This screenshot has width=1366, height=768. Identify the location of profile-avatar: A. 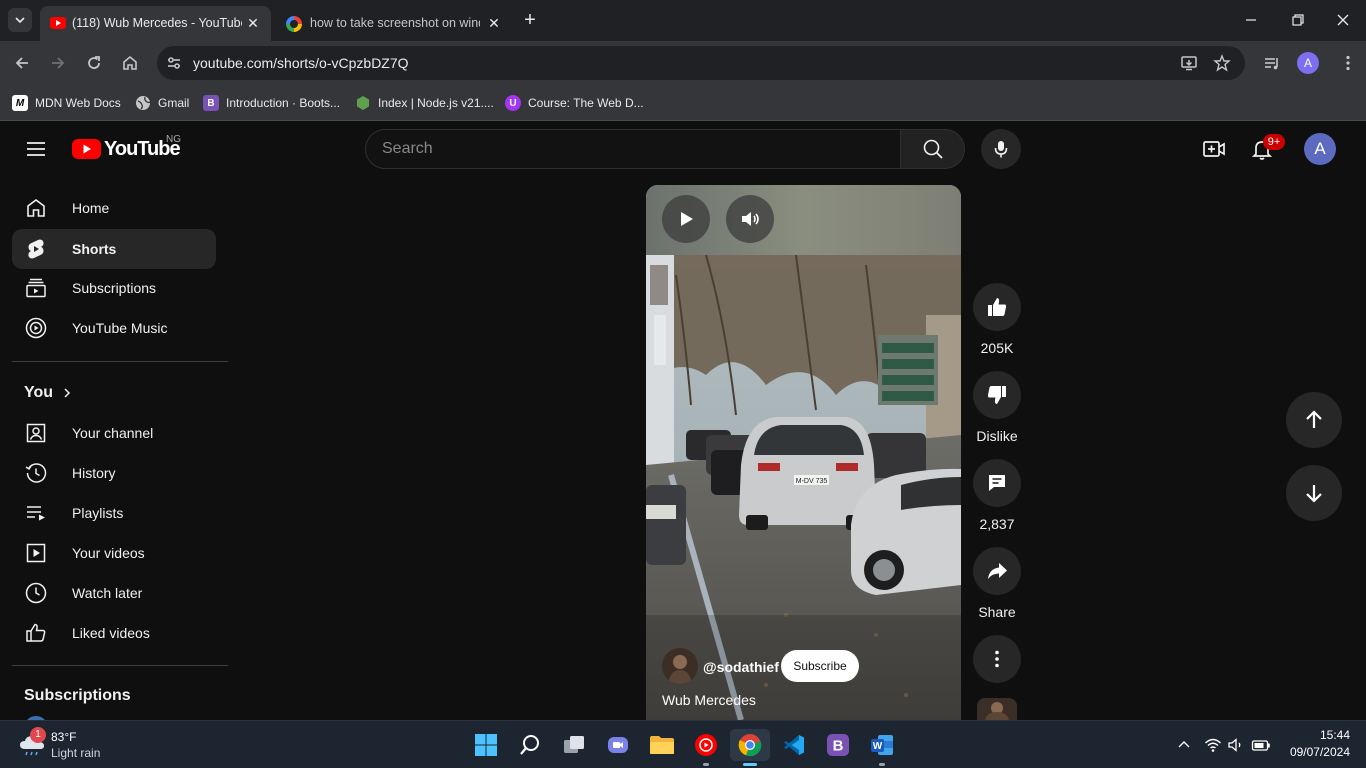
(1308, 63).